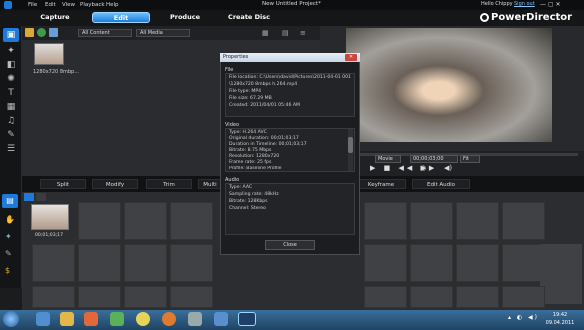 The height and width of the screenshot is (330, 584). I want to click on tray-icons: ▴ ◐ ◀), so click(523, 317).